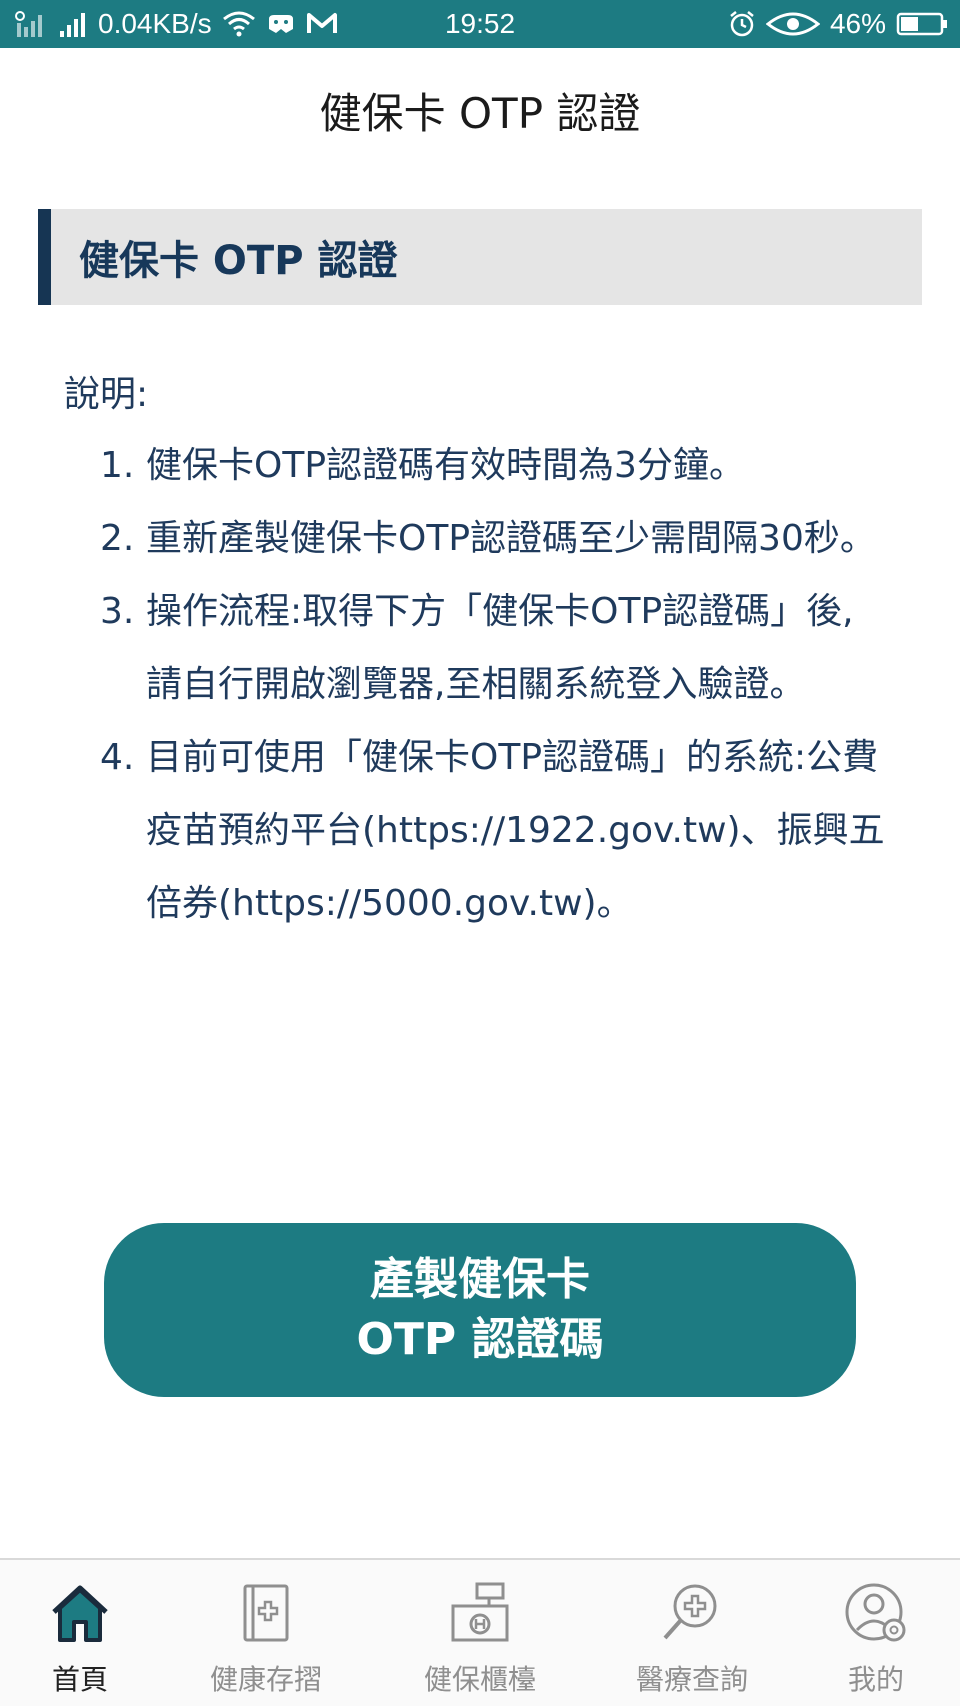 This screenshot has height=1706, width=960. Describe the element at coordinates (445, 465) in the screenshot. I see `list-item-text: 健保卡OTP認證碼有效時間為3分鐘。` at that location.